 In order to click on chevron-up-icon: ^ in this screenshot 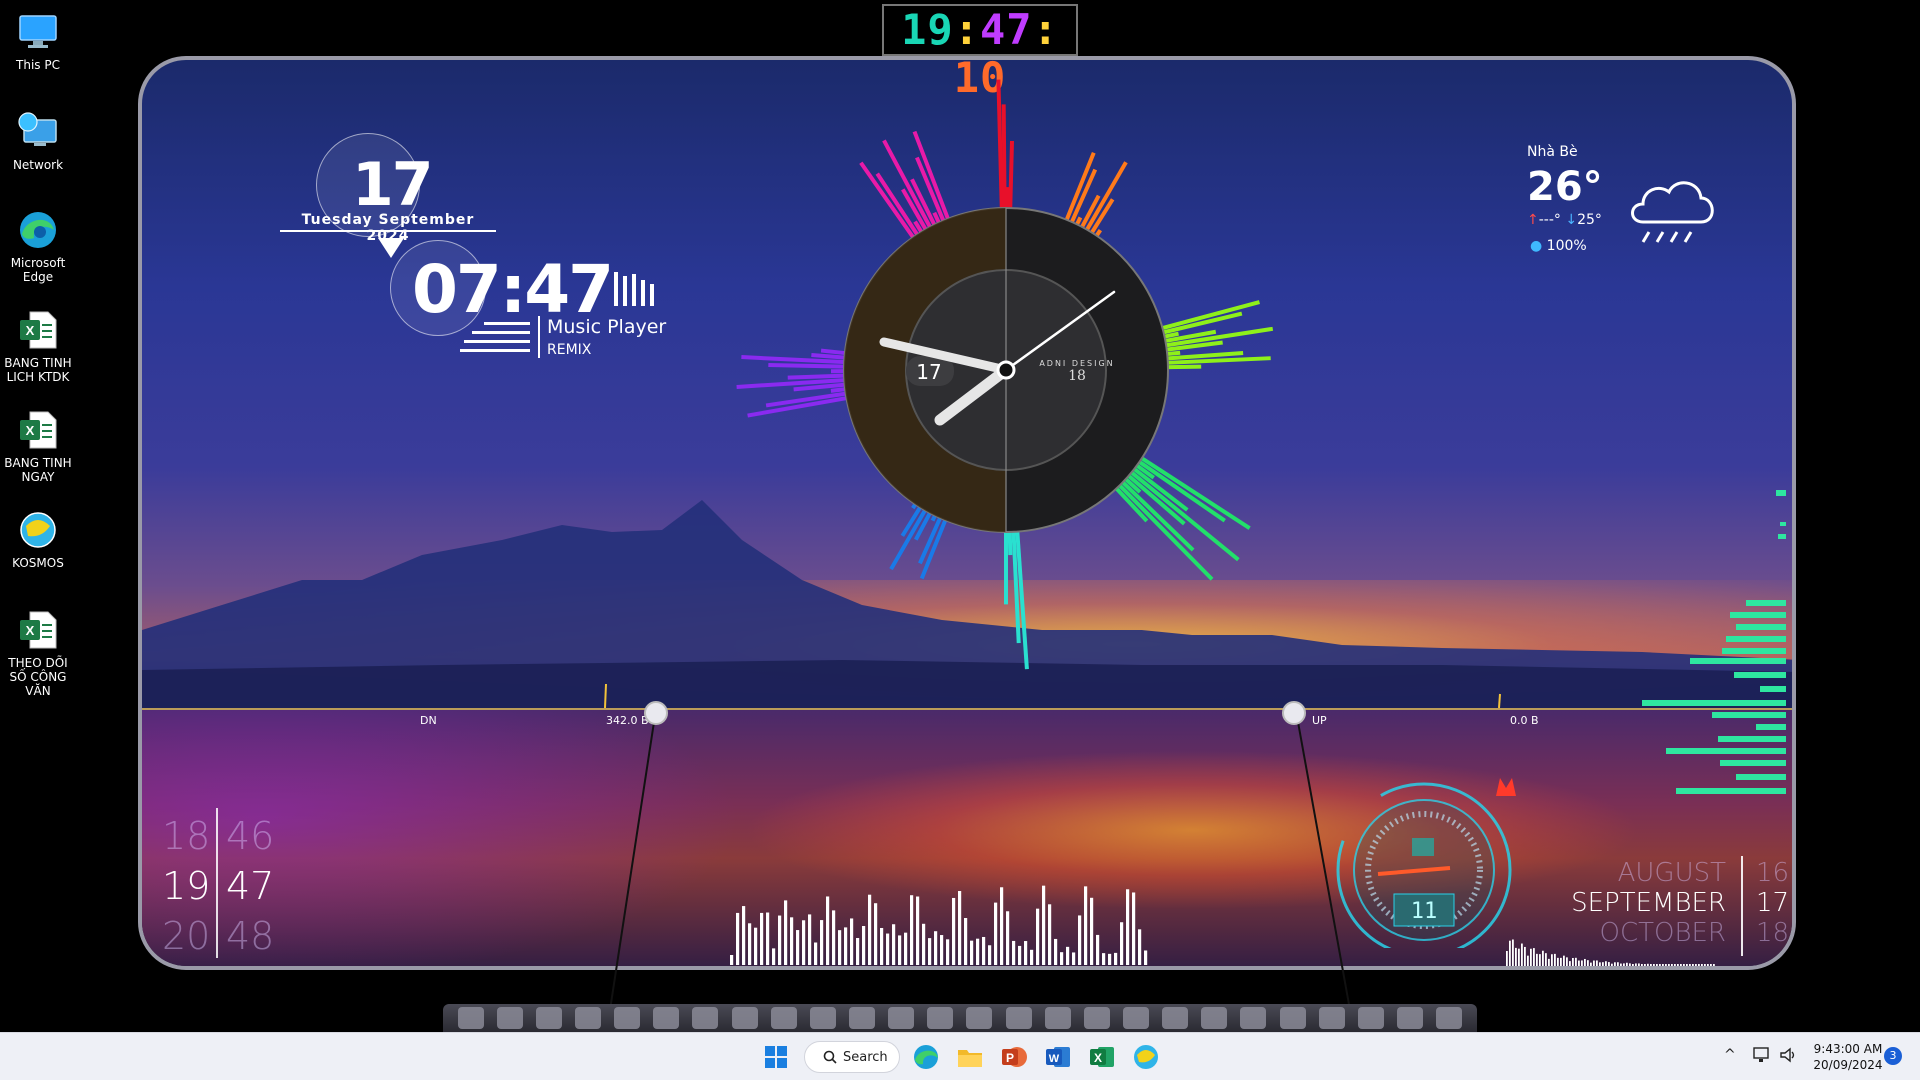, I will do `click(1730, 1055)`.